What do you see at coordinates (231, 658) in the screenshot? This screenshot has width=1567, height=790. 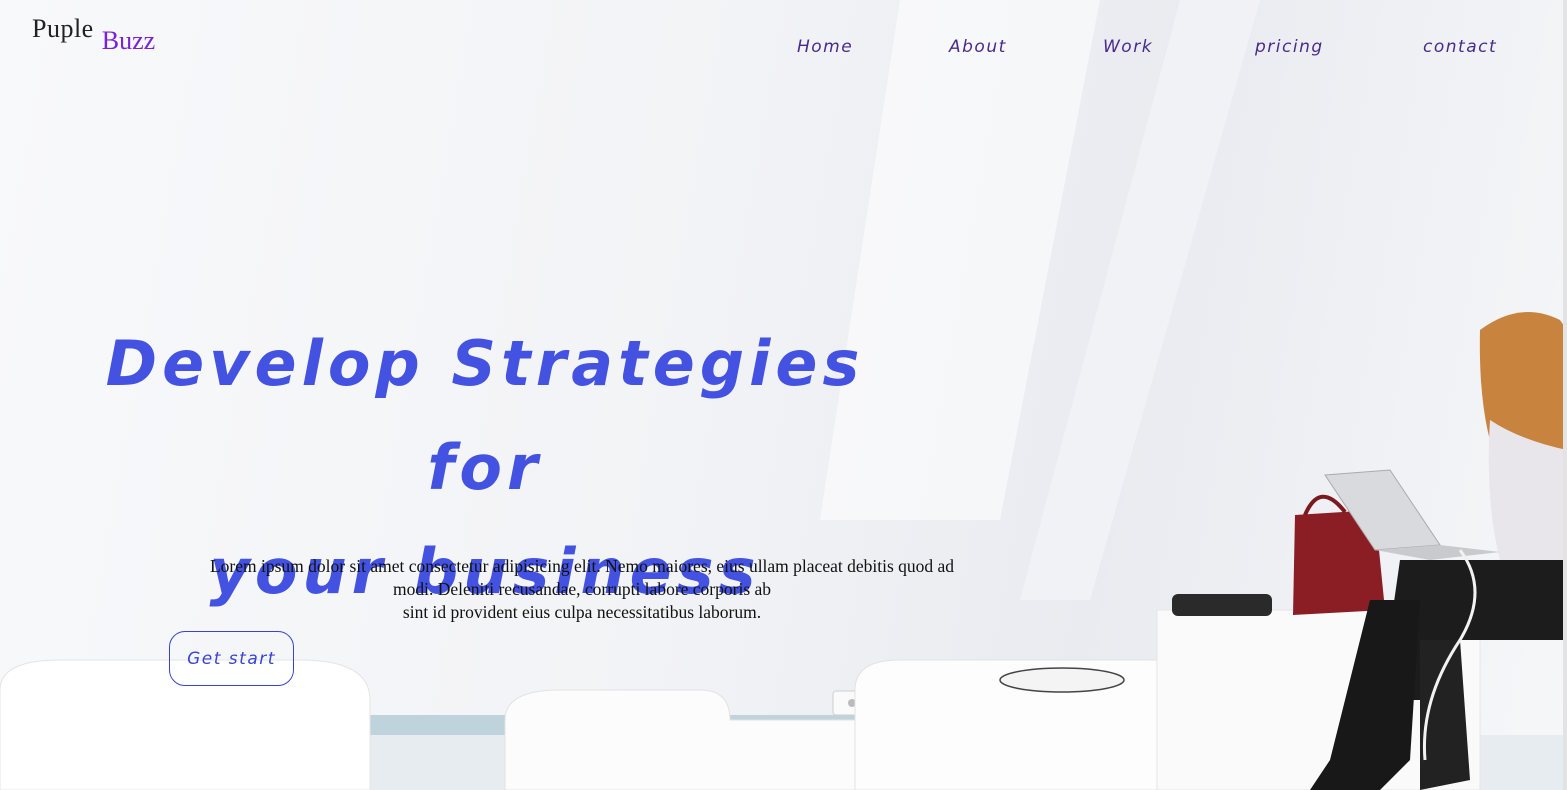 I see `get-start-button: Get start` at bounding box center [231, 658].